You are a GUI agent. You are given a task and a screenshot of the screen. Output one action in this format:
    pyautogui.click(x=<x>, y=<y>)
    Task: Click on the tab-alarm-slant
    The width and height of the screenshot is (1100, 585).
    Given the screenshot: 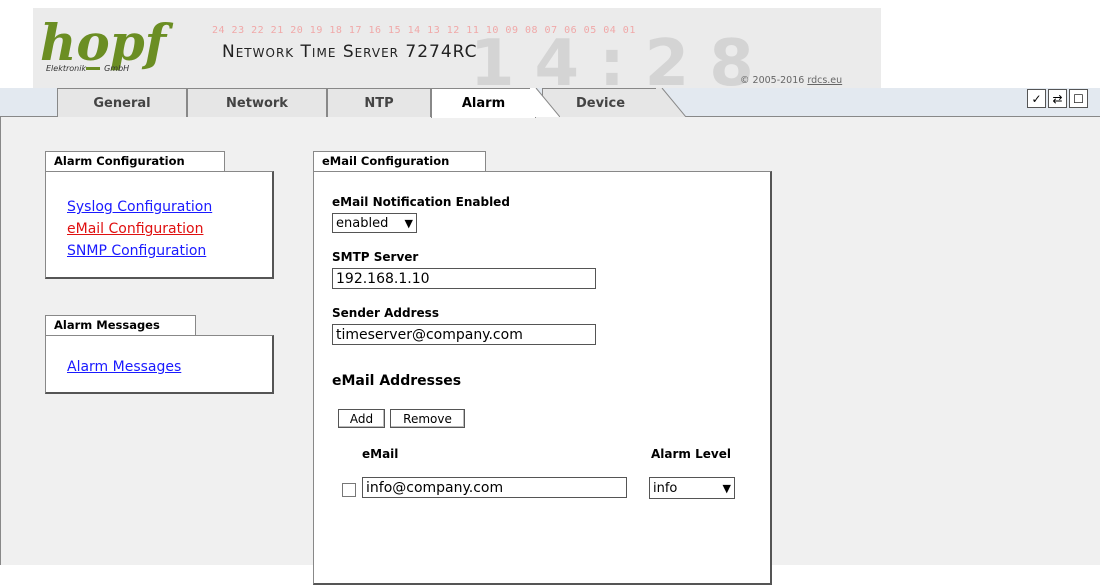 What is the action you would take?
    pyautogui.click(x=545, y=102)
    